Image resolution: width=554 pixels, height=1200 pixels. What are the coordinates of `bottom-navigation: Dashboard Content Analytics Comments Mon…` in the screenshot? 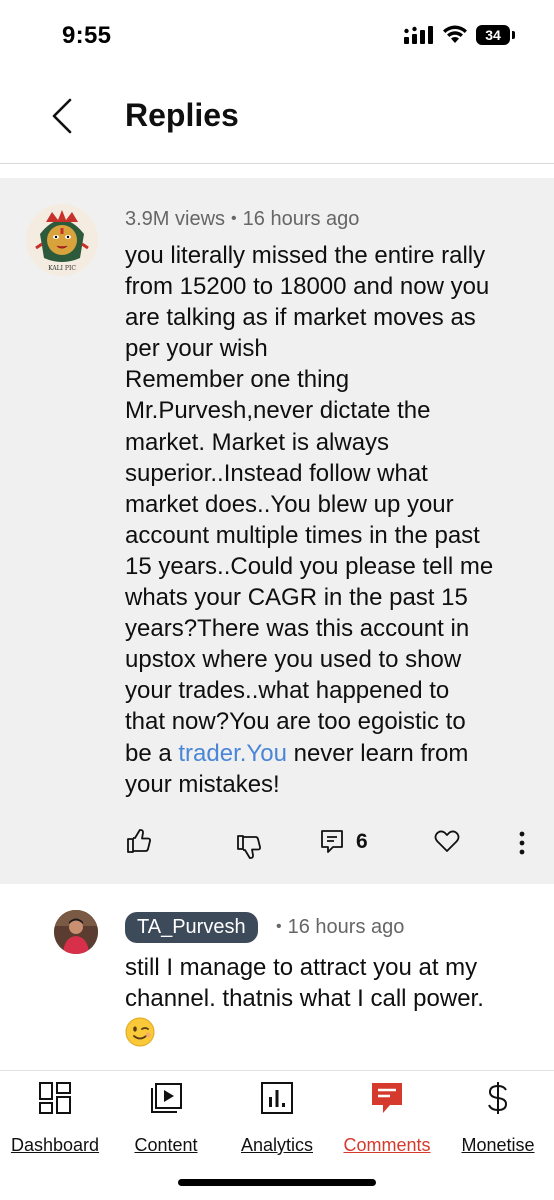 It's located at (277, 1135).